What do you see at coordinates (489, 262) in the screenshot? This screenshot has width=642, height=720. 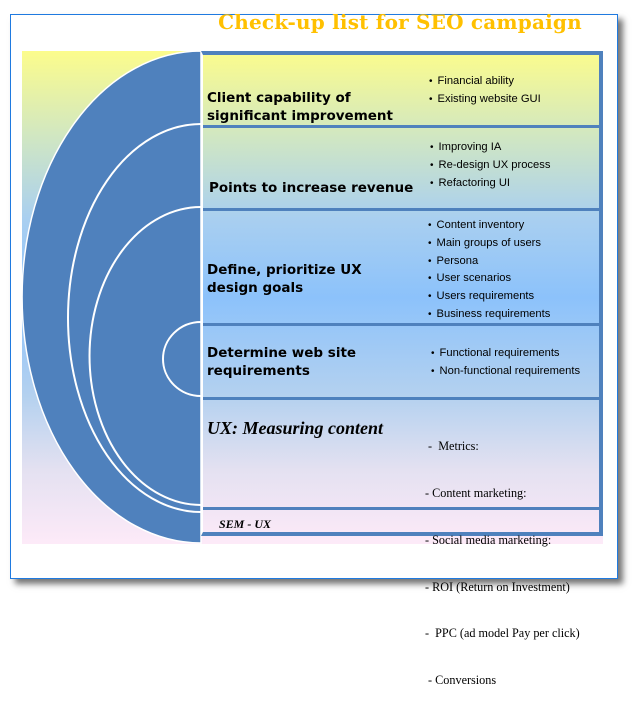 I see `list-item: Persona` at bounding box center [489, 262].